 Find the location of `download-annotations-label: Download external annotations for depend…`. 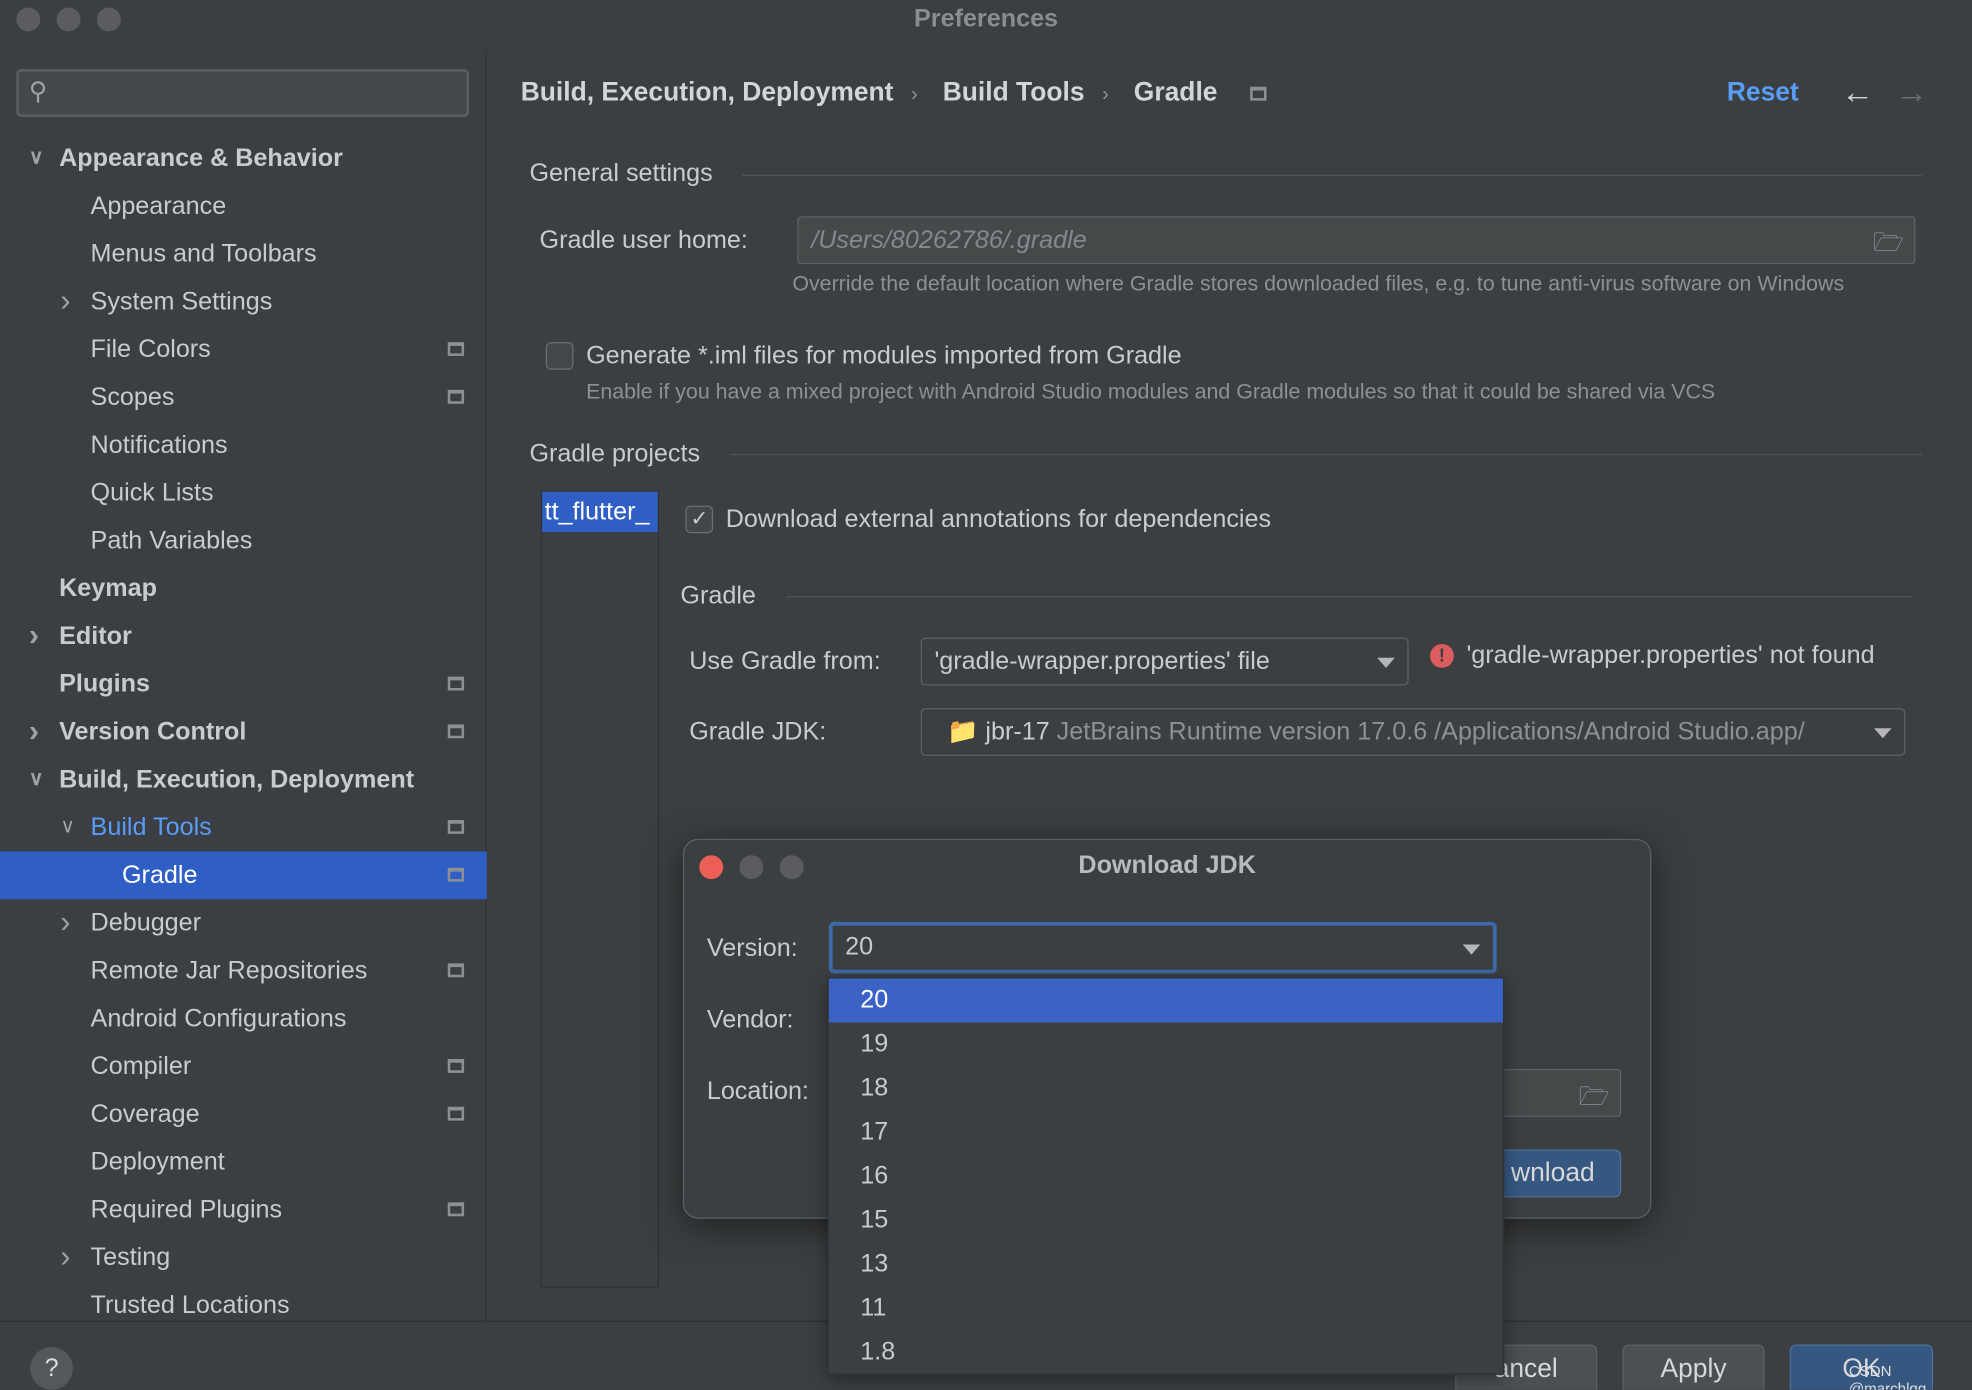

download-annotations-label: Download external annotations for depend… is located at coordinates (998, 519).